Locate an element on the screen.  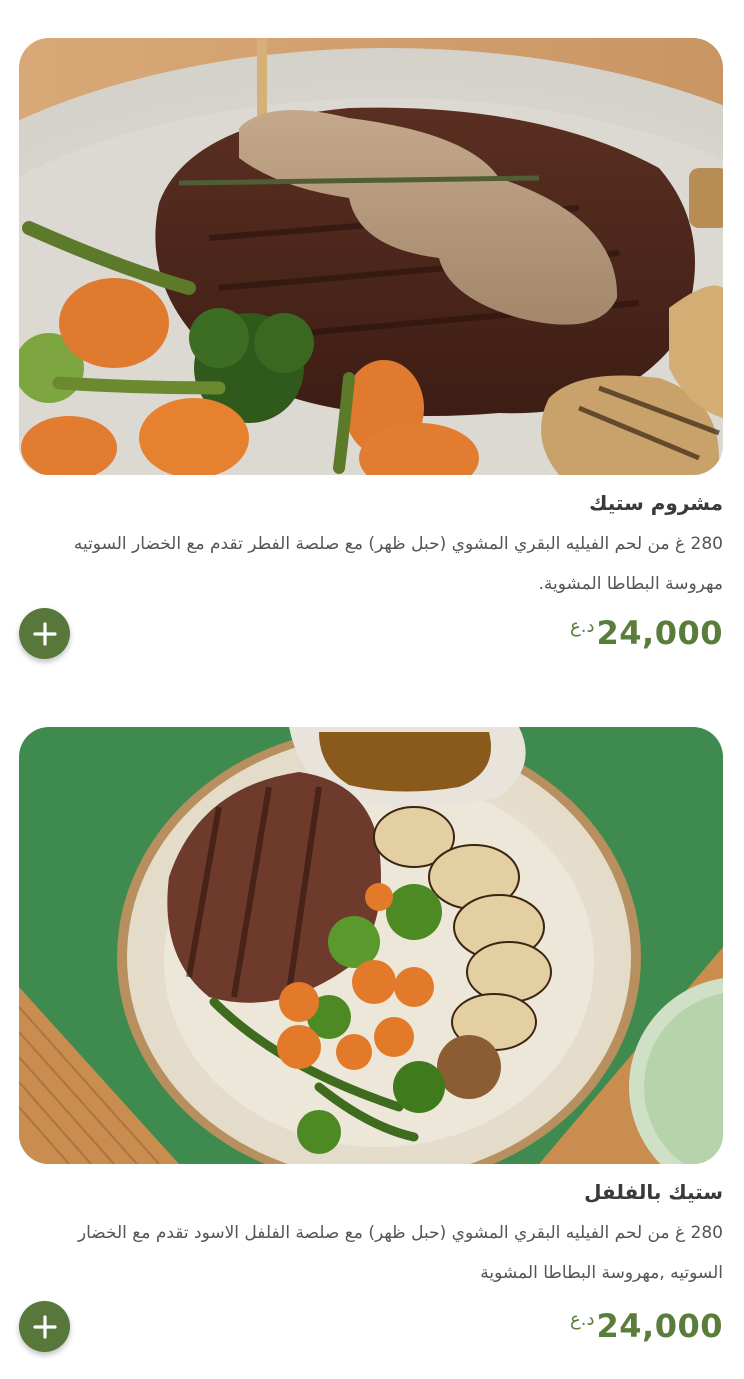
dish-name: ستيك بالفلفل is located at coordinates (653, 1192).